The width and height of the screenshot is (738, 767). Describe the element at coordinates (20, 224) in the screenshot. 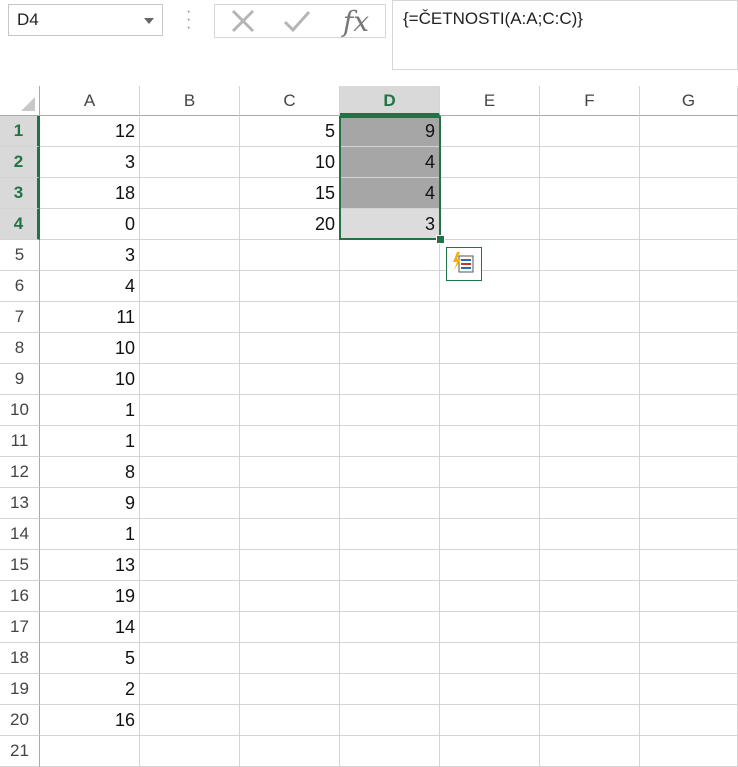

I see `row-header-4: 4` at that location.